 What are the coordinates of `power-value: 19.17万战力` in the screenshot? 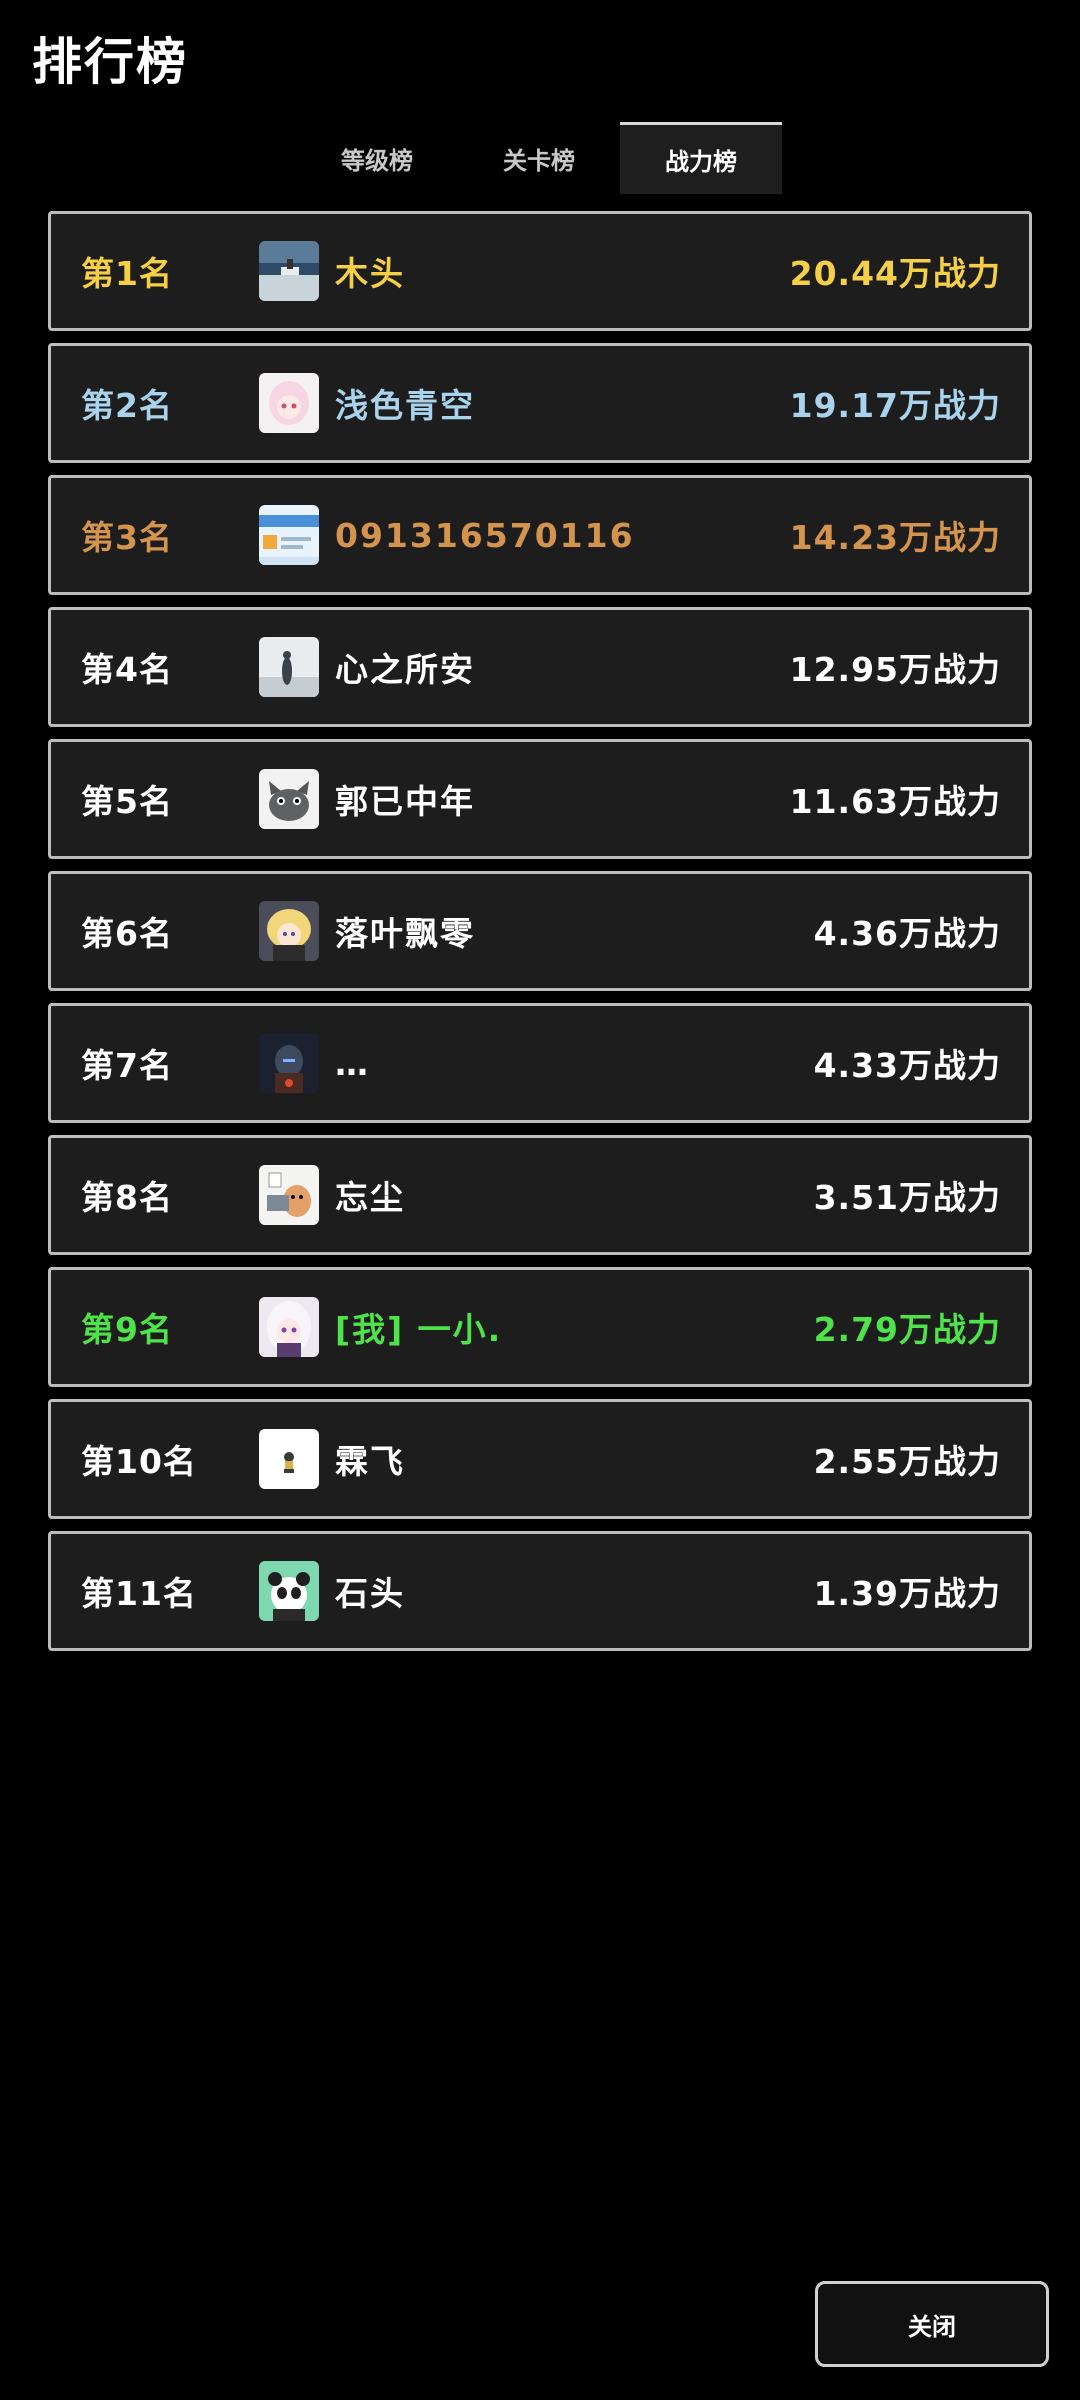 It's located at (895, 405).